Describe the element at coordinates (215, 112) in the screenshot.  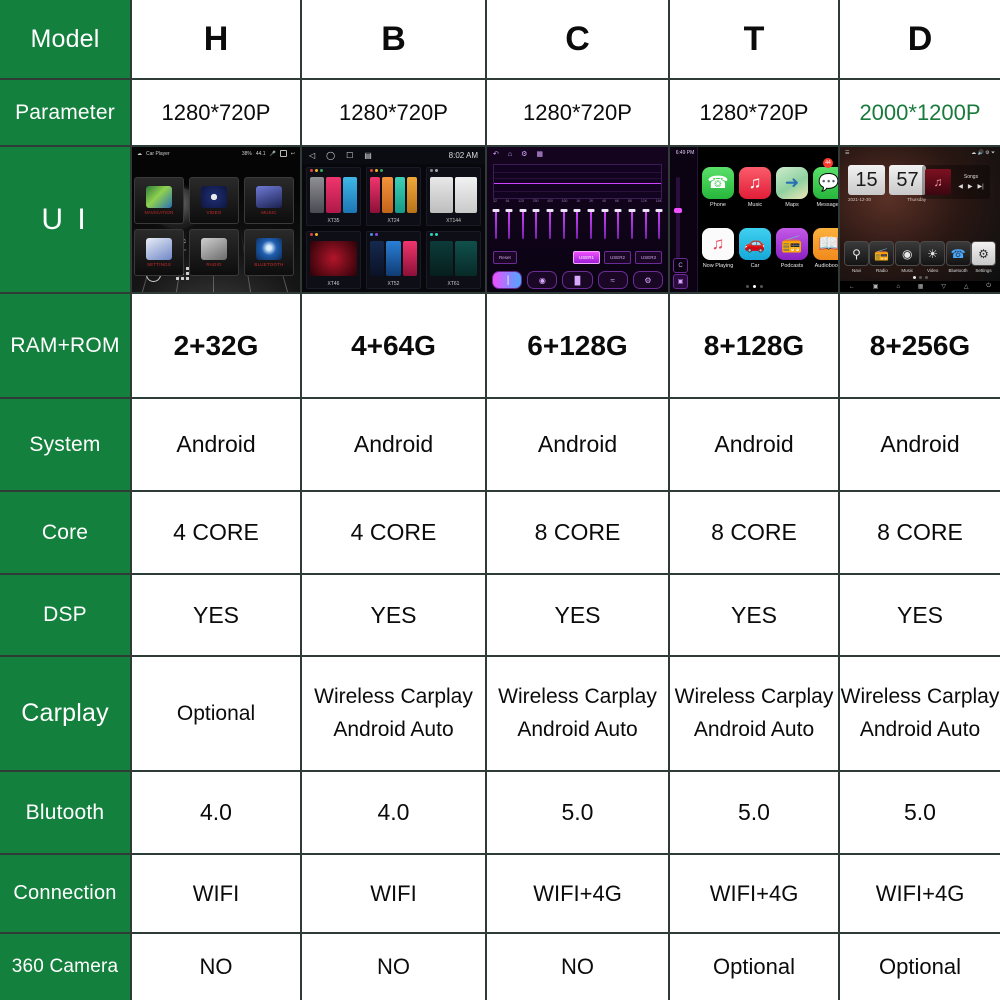
I see `parameter-h: 1280*720P` at that location.